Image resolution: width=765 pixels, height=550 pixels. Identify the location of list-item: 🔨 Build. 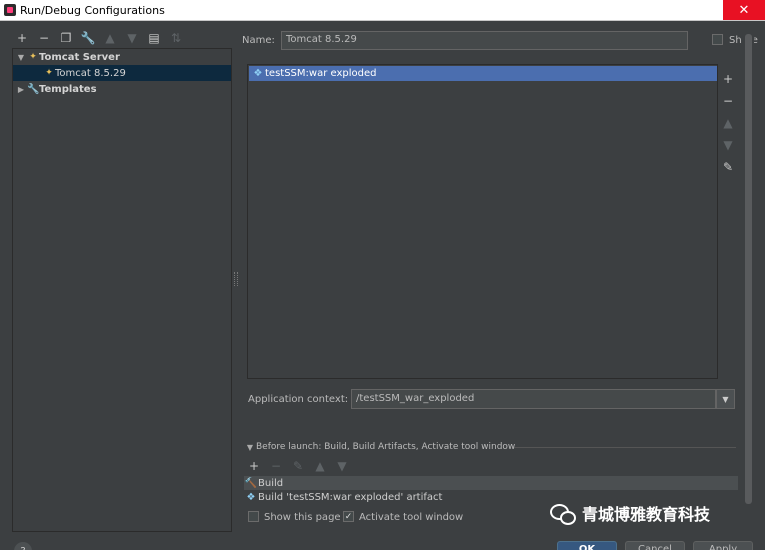
(491, 483).